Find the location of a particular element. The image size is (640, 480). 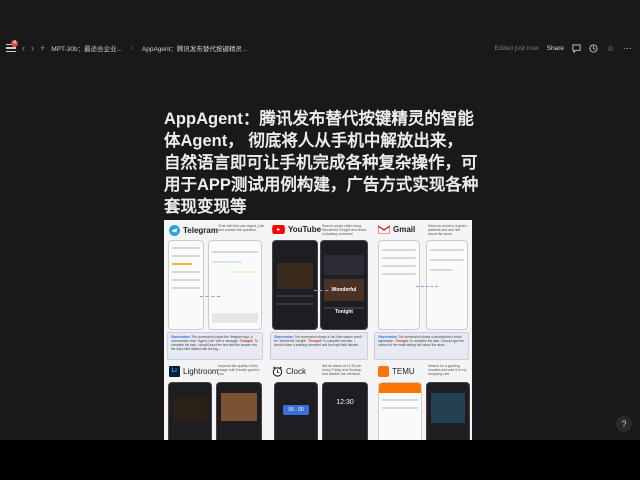

lightroom-icon: Lr is located at coordinates (174, 371).